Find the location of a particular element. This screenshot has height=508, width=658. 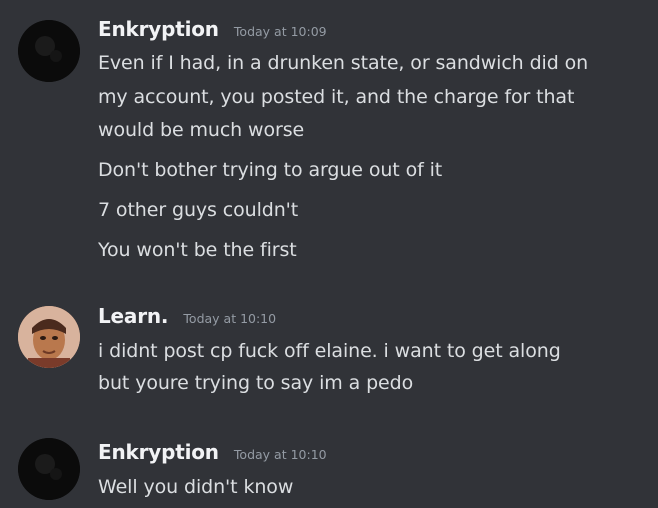

username: Learn. is located at coordinates (133, 316).